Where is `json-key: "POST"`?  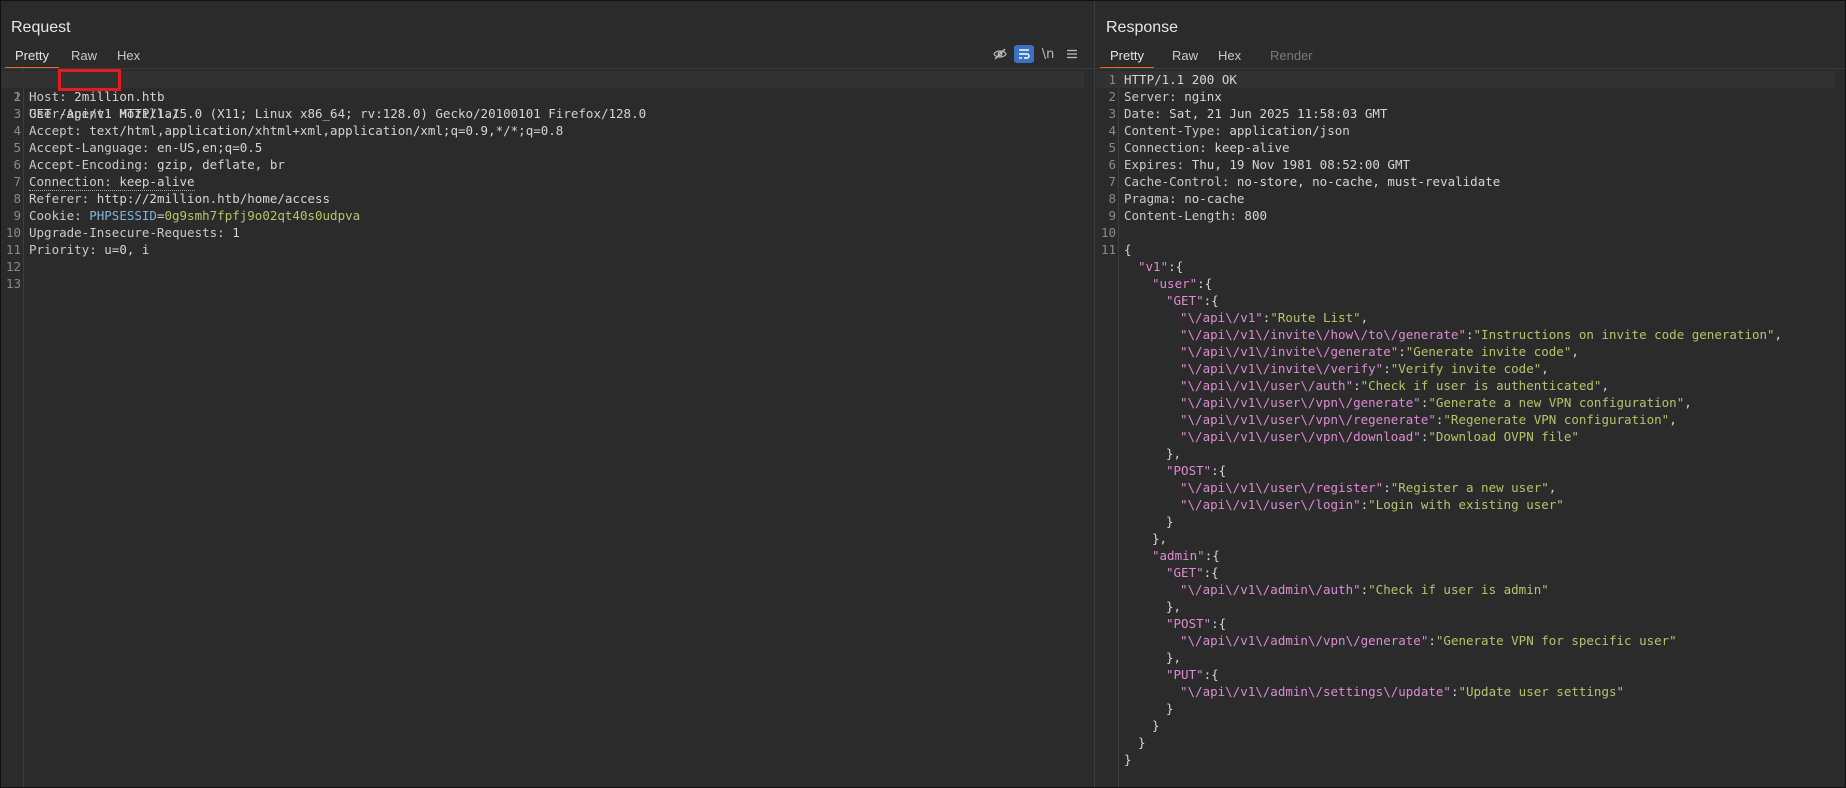 json-key: "POST" is located at coordinates (1189, 470).